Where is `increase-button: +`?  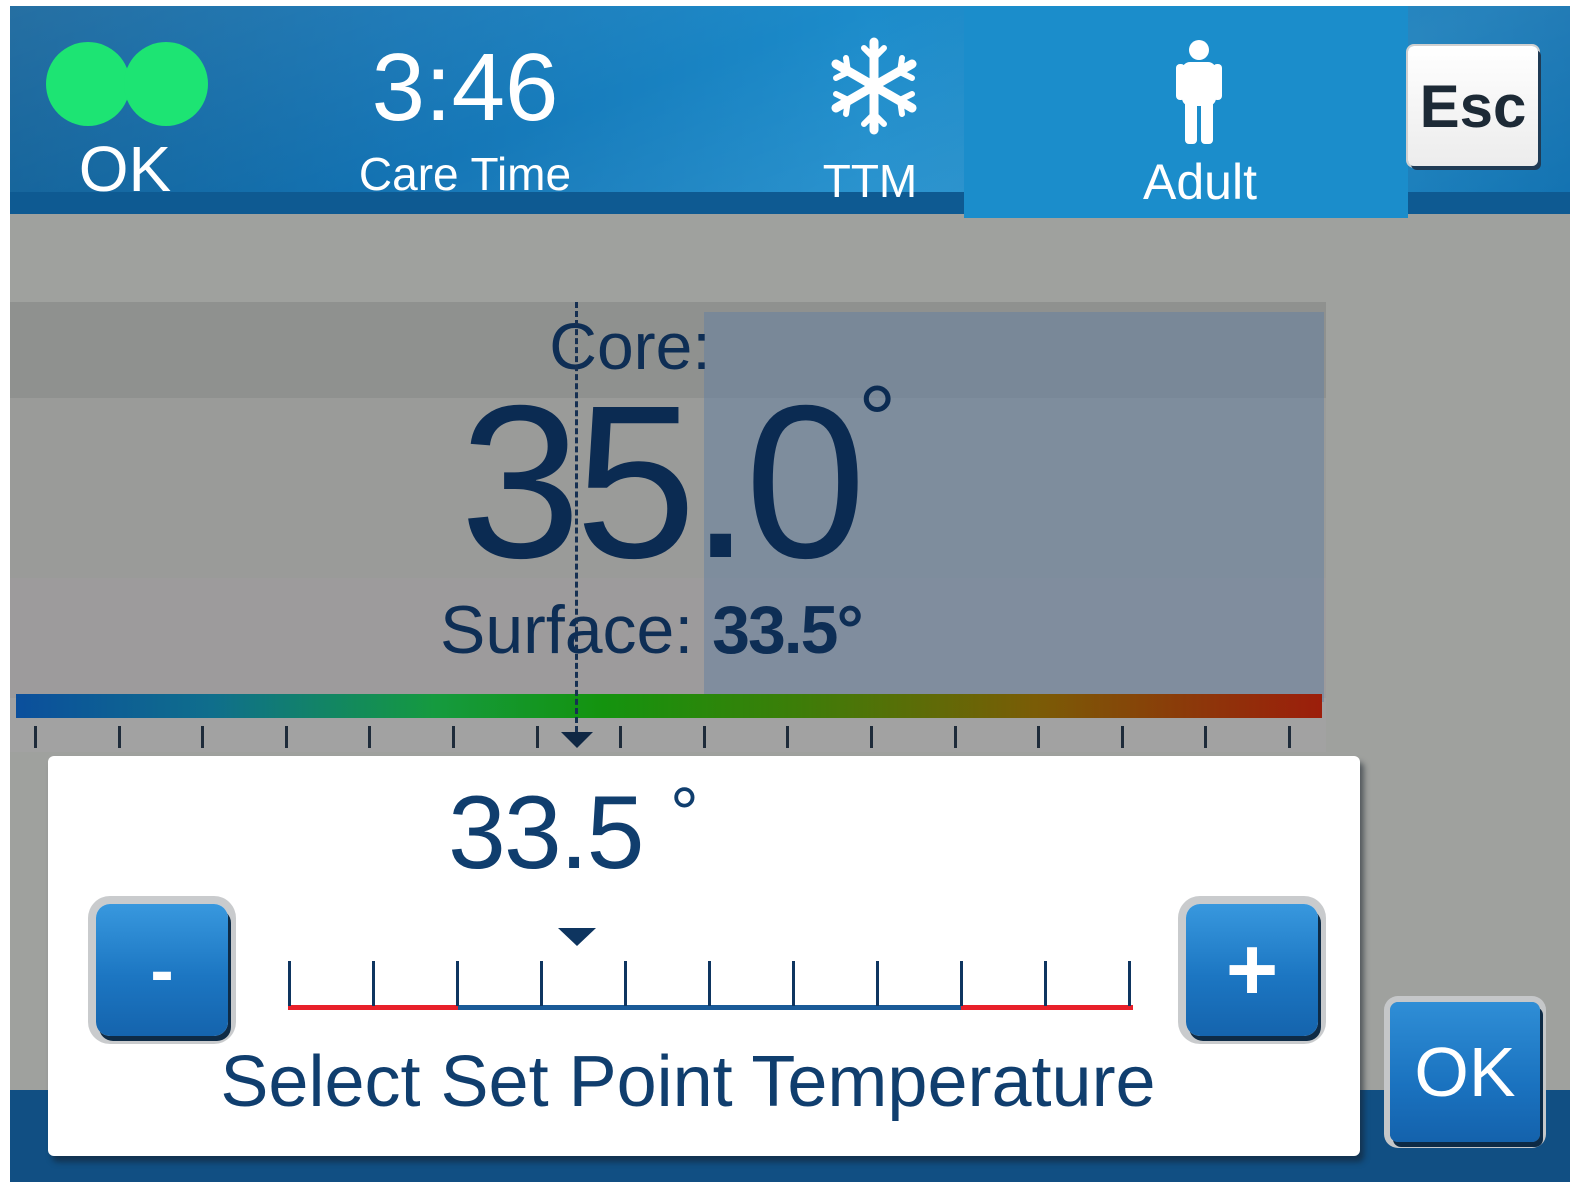
increase-button: + is located at coordinates (1252, 970).